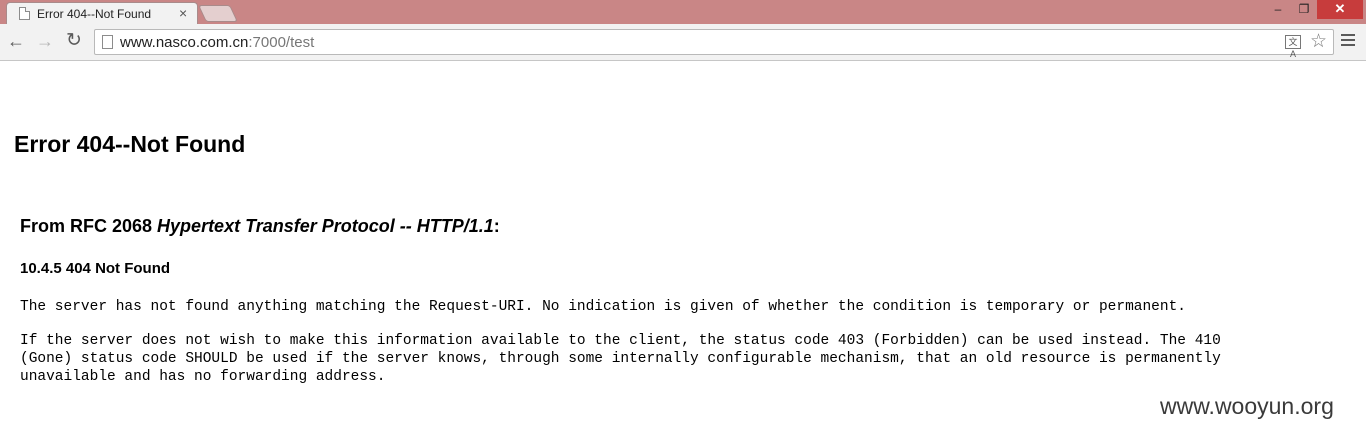 This screenshot has height=436, width=1366. What do you see at coordinates (1247, 406) in the screenshot?
I see `watermark: www.wooyun.org` at bounding box center [1247, 406].